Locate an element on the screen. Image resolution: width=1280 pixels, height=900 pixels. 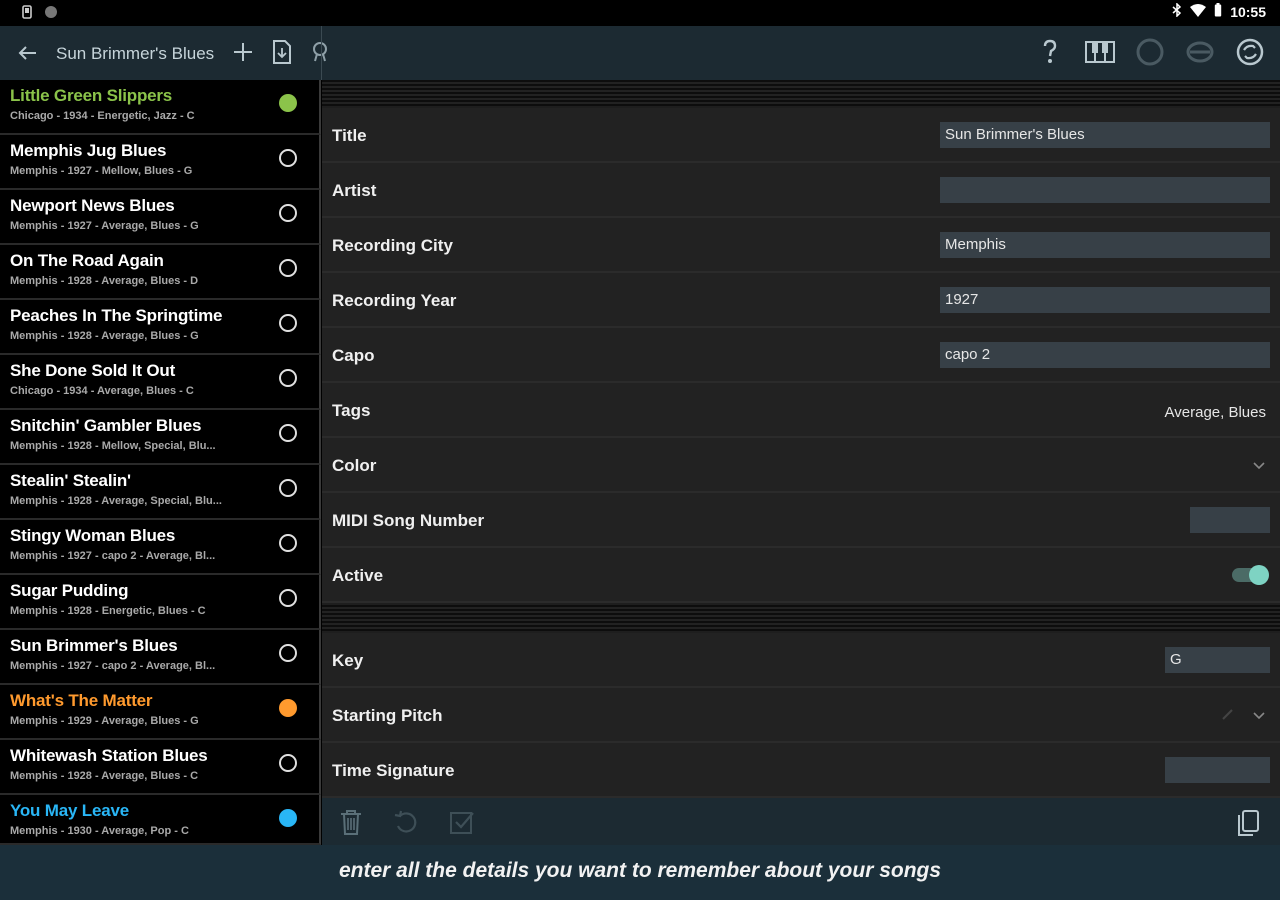
piano-keyboard-icon is located at coordinates (1100, 52).